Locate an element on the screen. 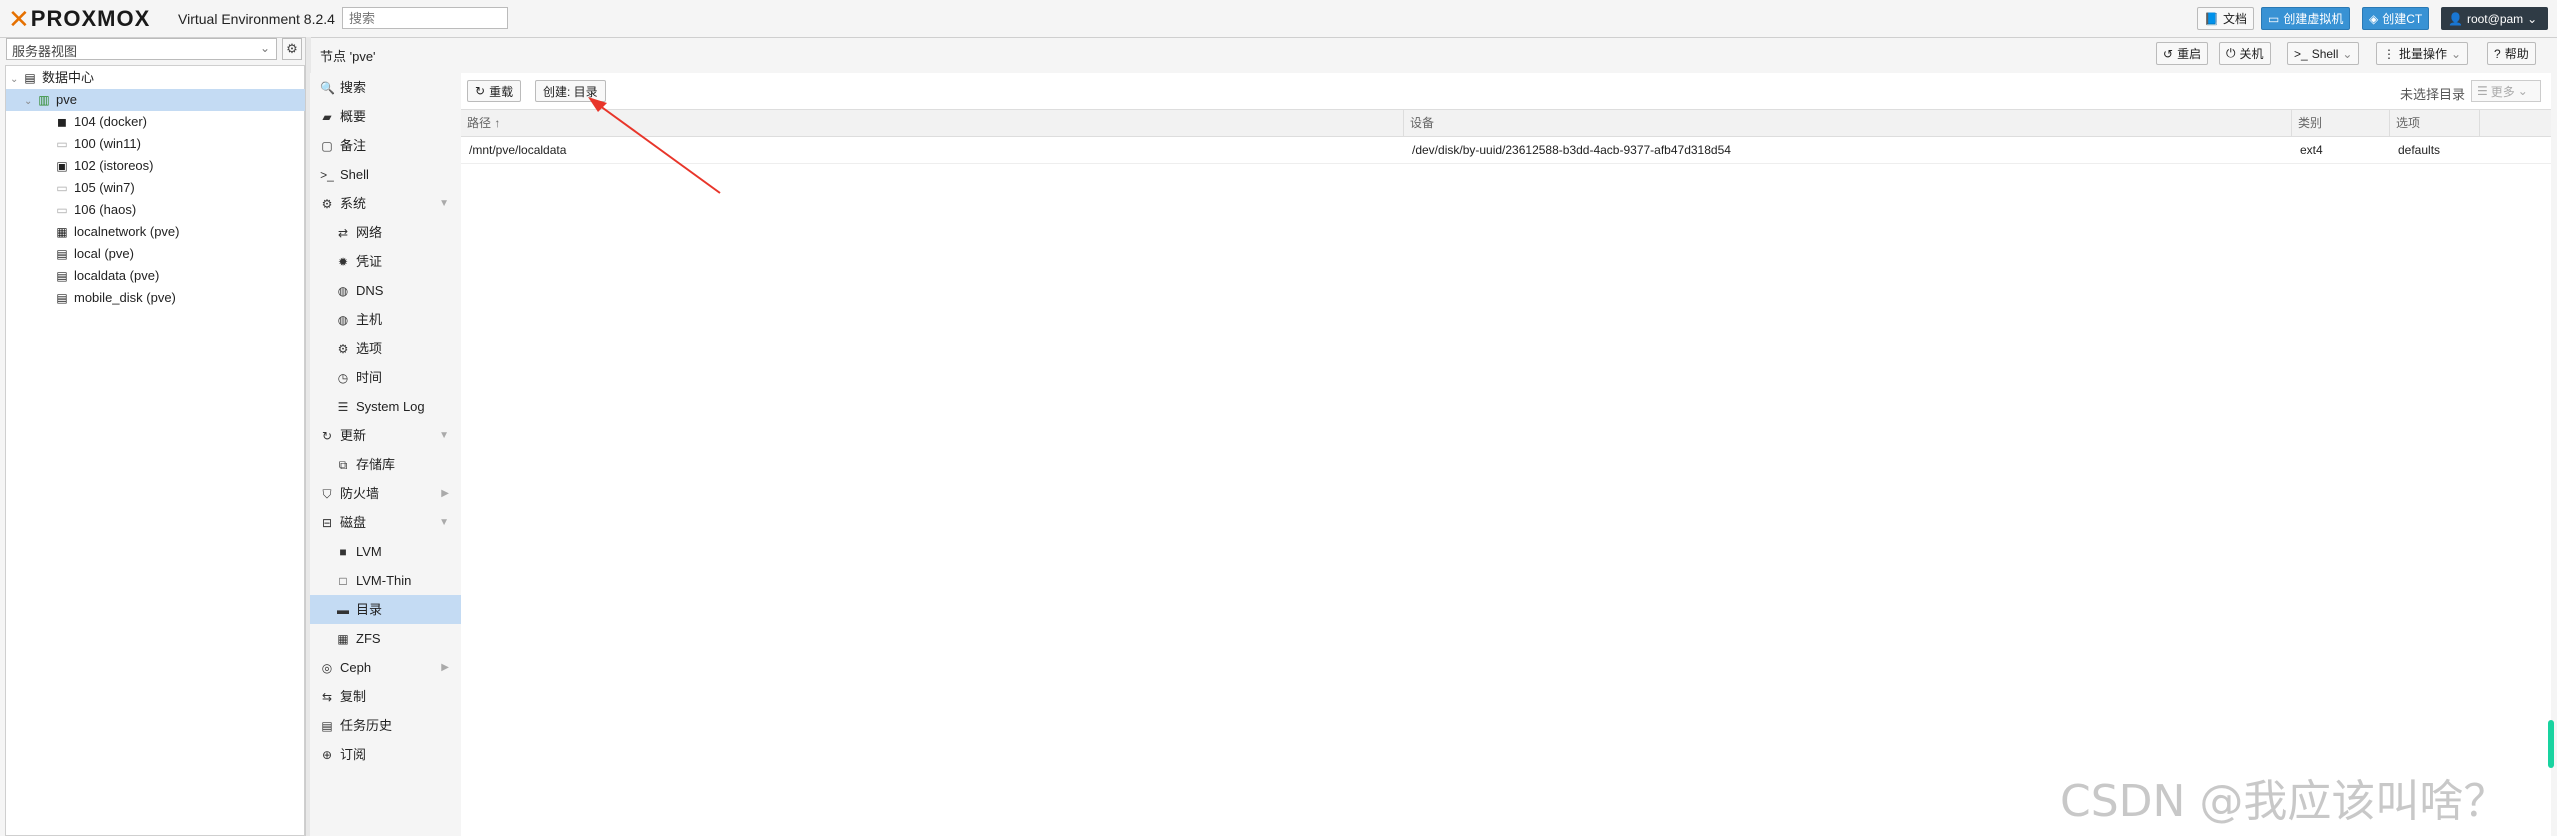 This screenshot has width=2557, height=836. nav-task-history: ▤ 任务历史 is located at coordinates (385, 725).